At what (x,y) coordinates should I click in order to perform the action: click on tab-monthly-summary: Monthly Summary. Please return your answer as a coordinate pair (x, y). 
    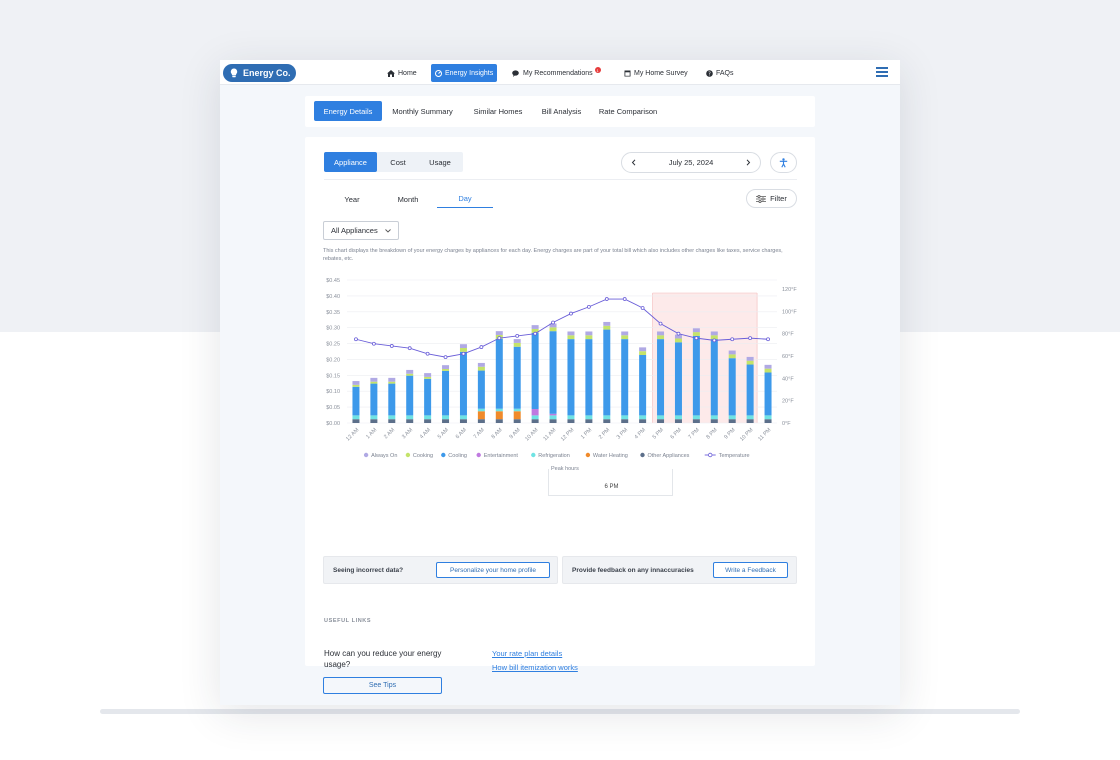
    Looking at the image, I should click on (422, 111).